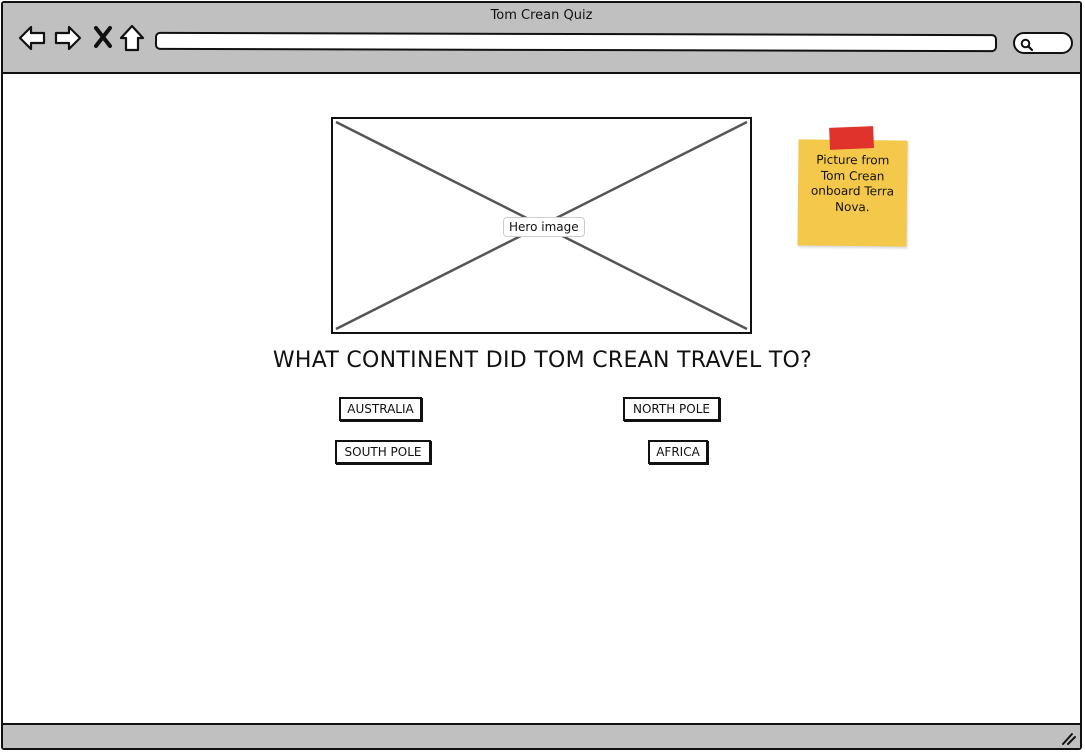 Image resolution: width=1085 pixels, height=753 pixels. I want to click on browser-titlebar: Tom Crean Quiz, so click(541, 38).